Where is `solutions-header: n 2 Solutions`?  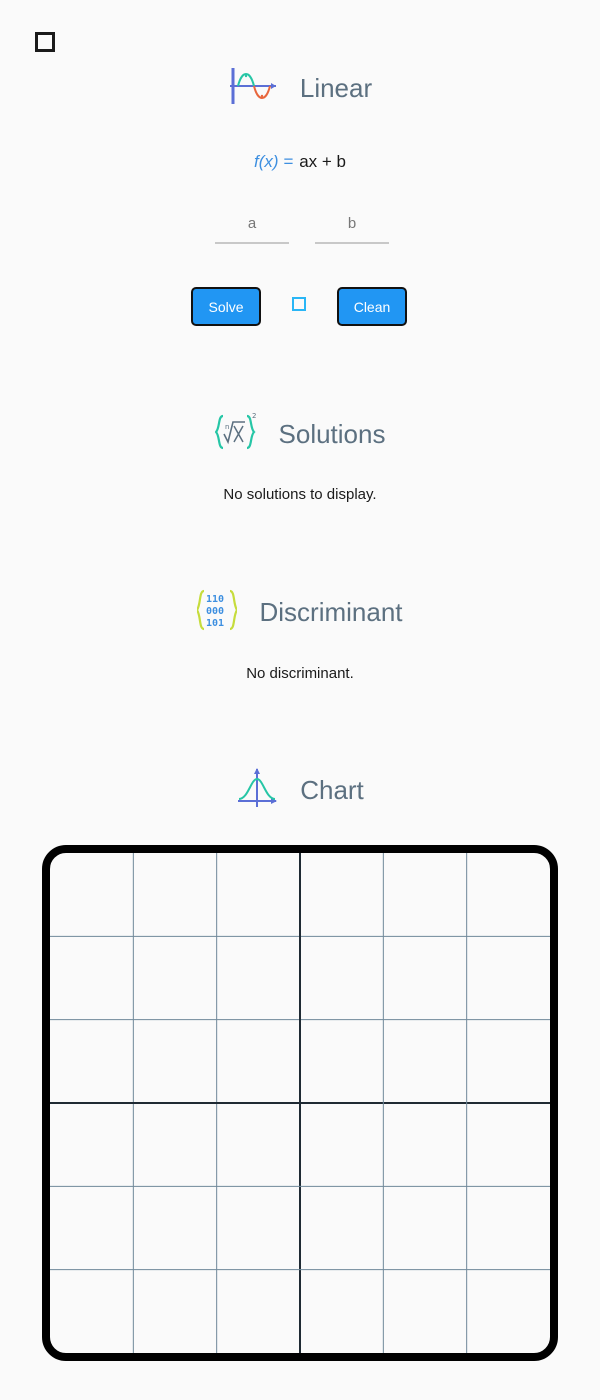
solutions-header: n 2 Solutions is located at coordinates (300, 434).